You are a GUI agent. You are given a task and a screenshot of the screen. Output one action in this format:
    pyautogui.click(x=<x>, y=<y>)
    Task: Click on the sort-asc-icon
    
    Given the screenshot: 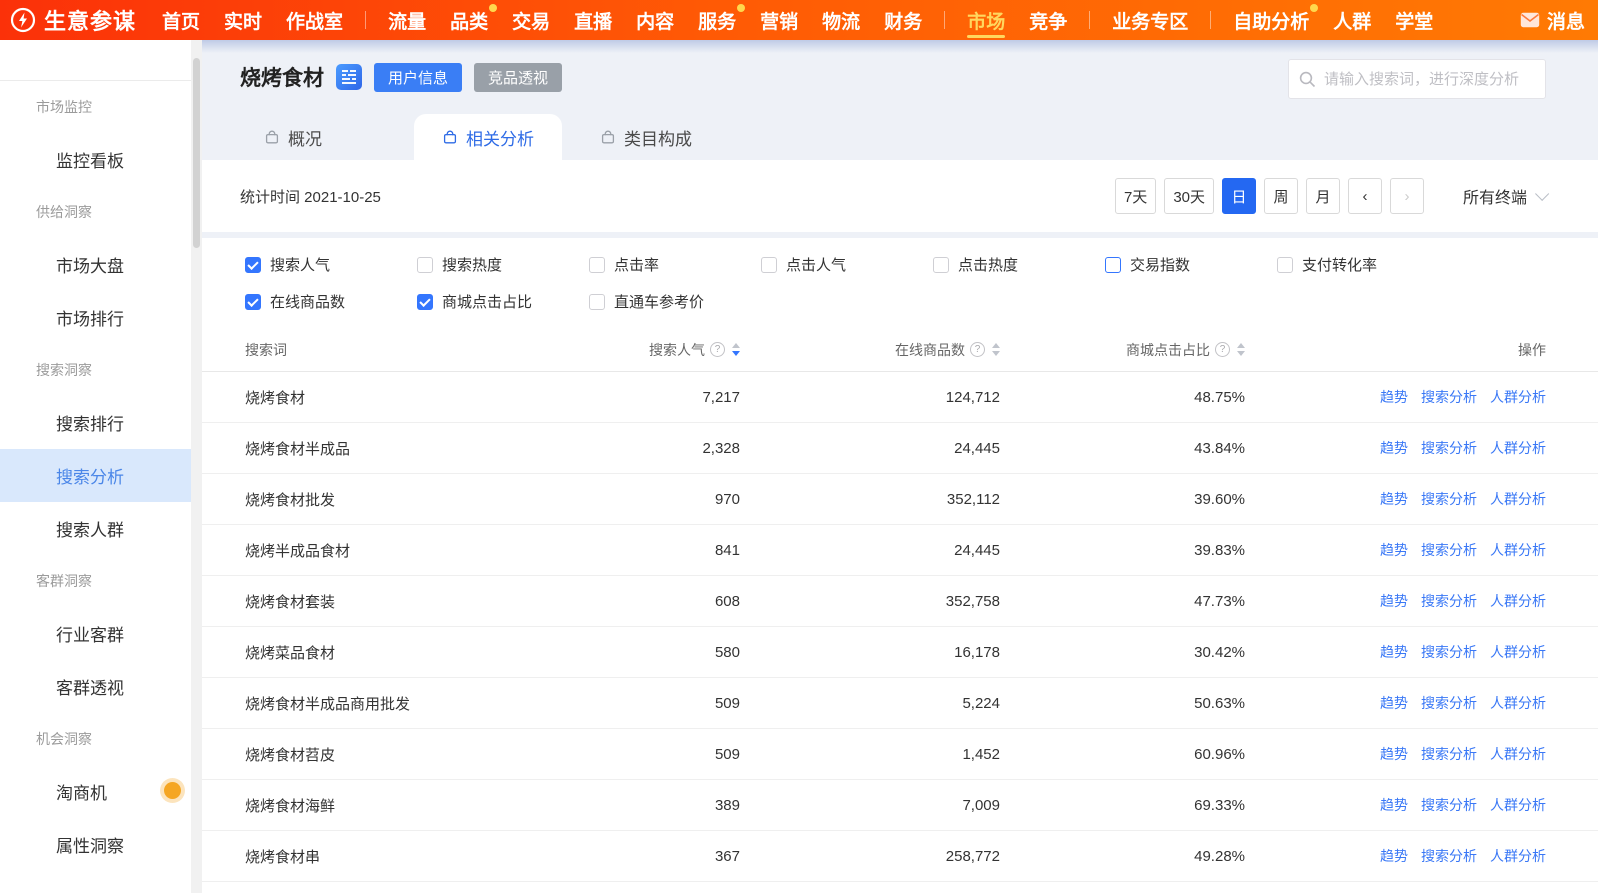 What is the action you would take?
    pyautogui.click(x=996, y=345)
    